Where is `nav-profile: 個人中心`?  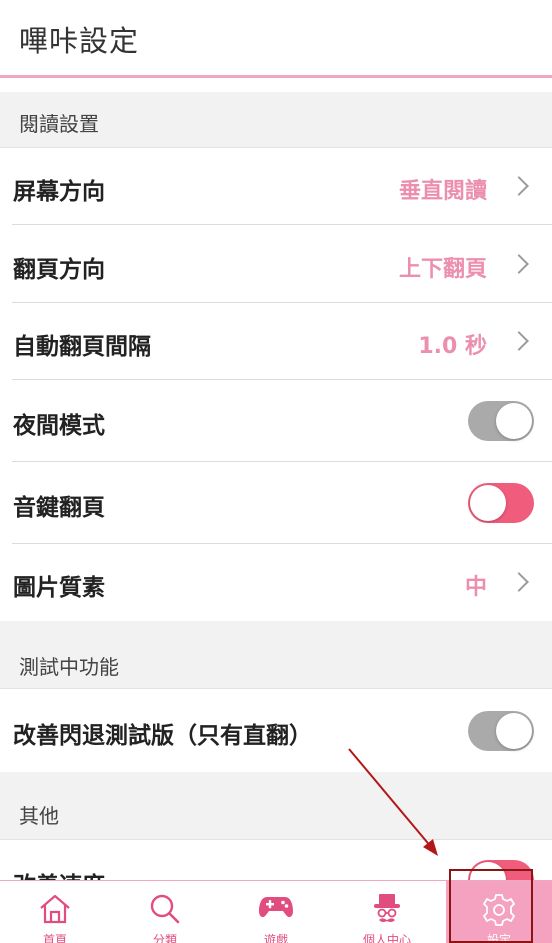
nav-profile: 個人中心 is located at coordinates (387, 912).